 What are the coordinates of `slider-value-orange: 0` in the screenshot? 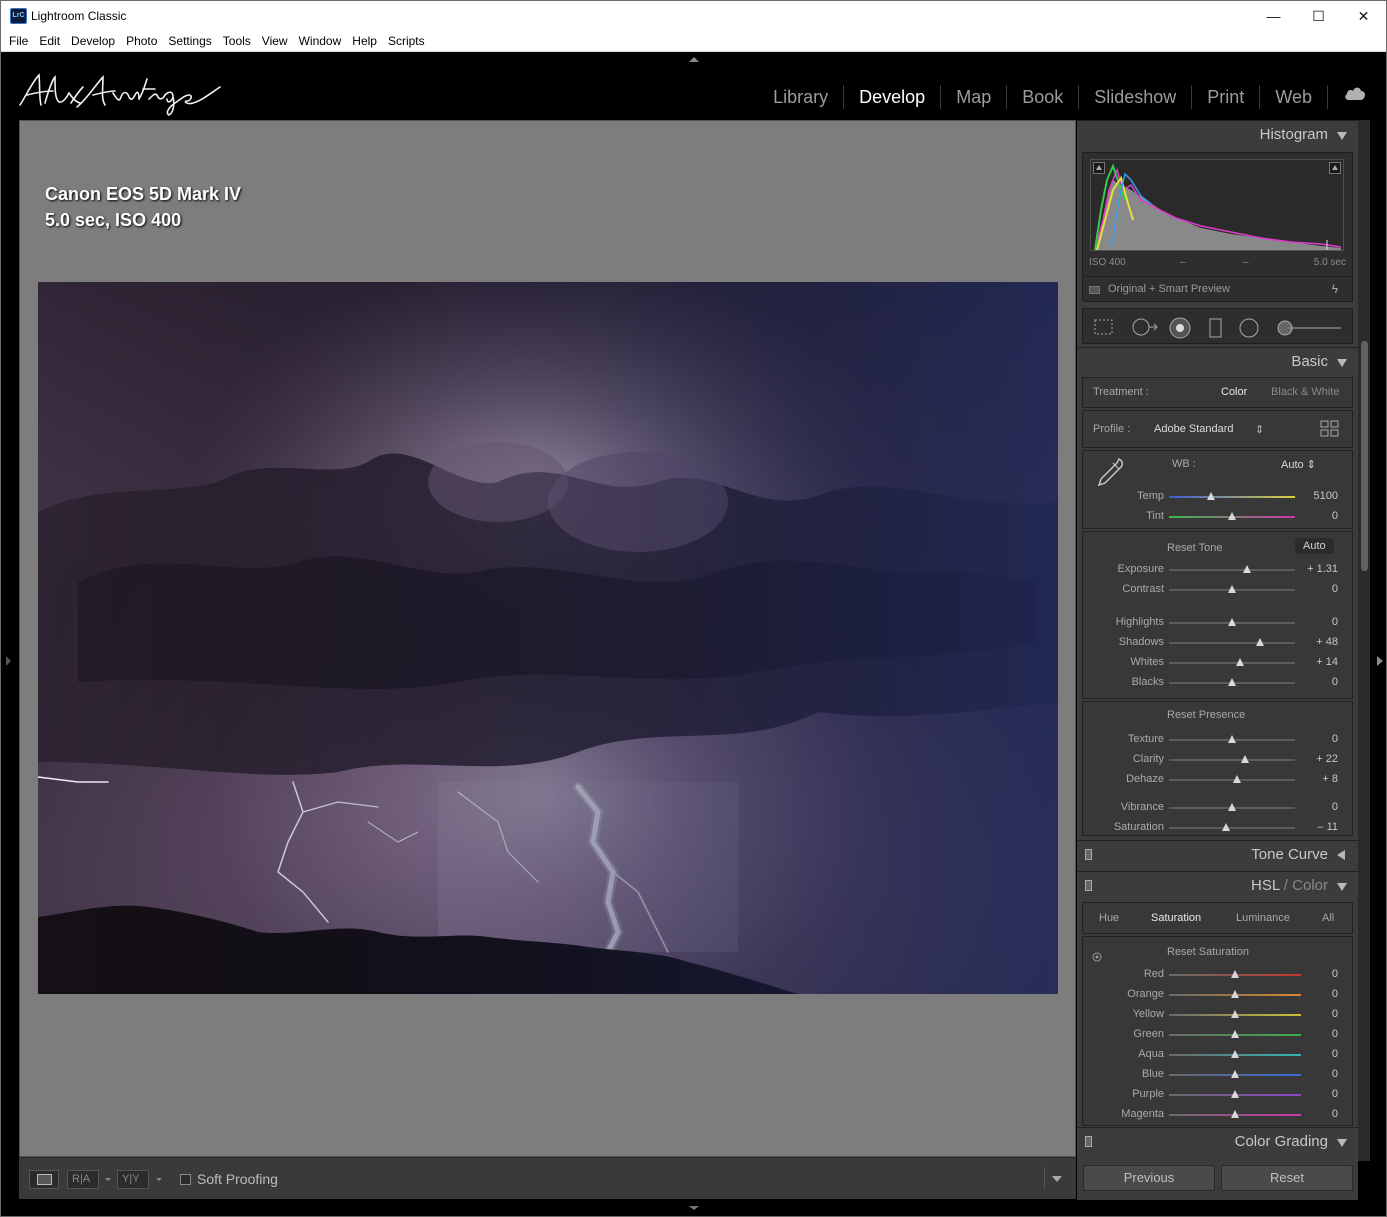 It's located at (1335, 994).